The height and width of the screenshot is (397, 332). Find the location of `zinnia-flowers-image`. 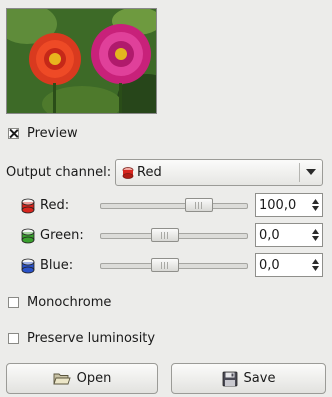

zinnia-flowers-image is located at coordinates (81, 61).